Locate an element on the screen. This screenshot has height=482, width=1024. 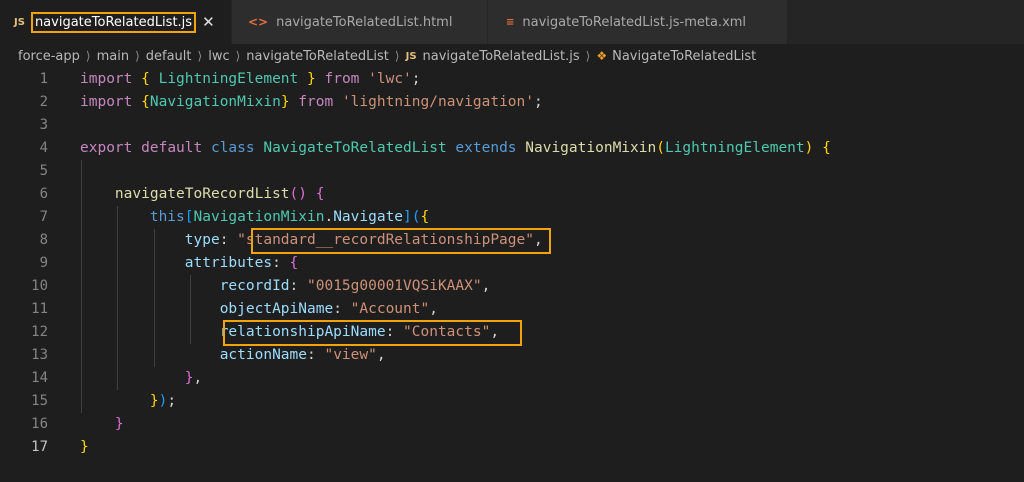
breadcrumb-symbol-label: NavigateToRelatedList is located at coordinates (684, 56).